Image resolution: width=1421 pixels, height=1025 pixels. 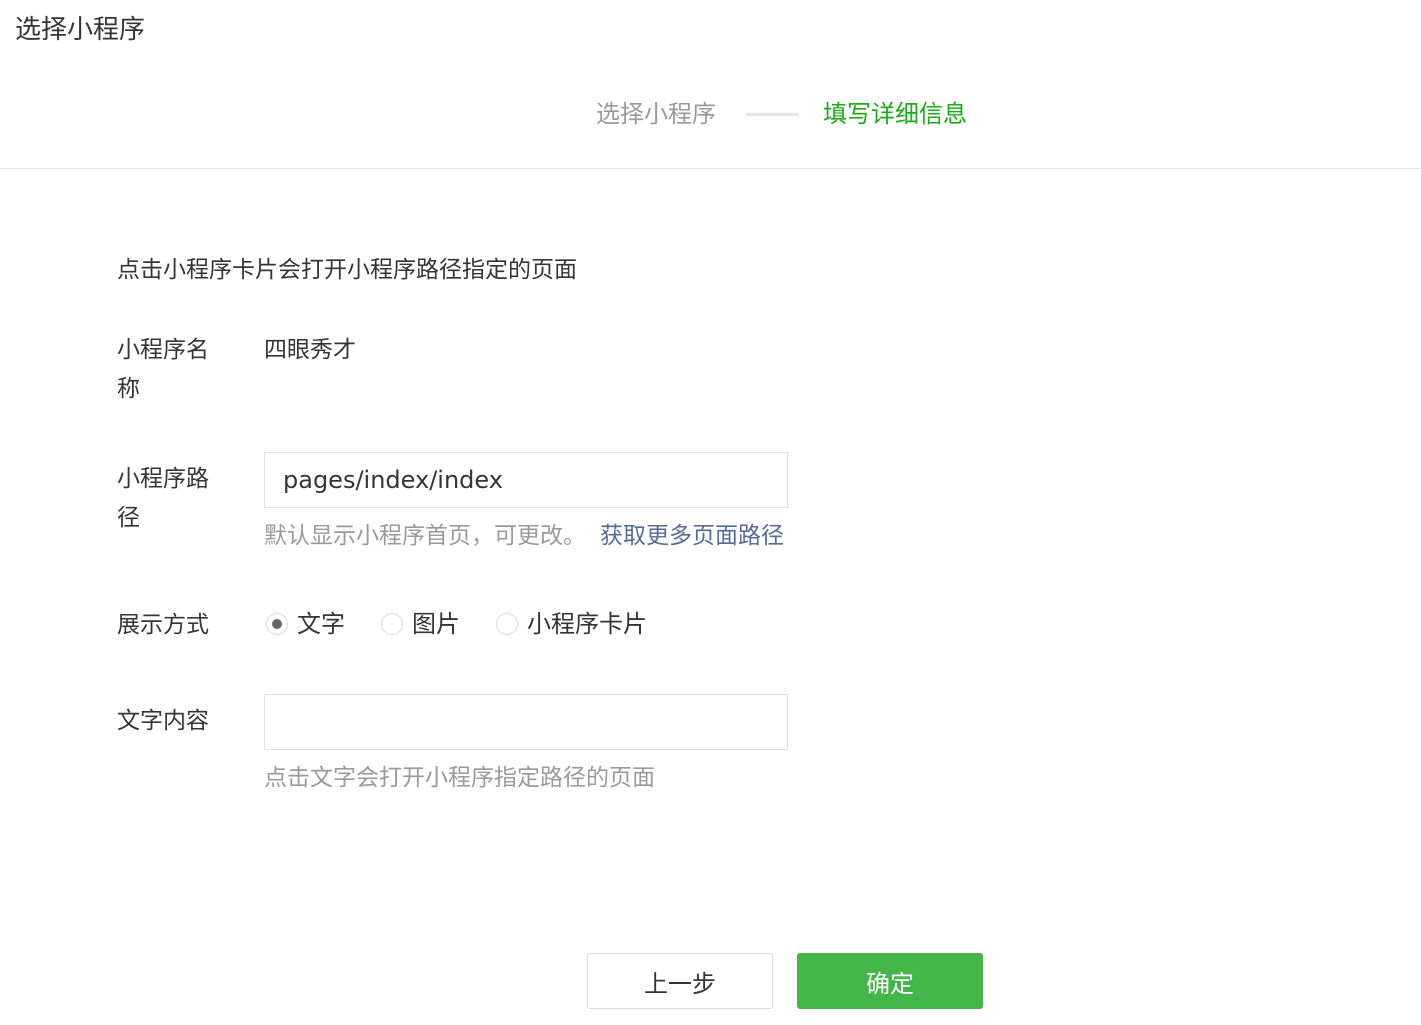 I want to click on display-mode-radio-card: 小程序卡片, so click(x=571, y=624).